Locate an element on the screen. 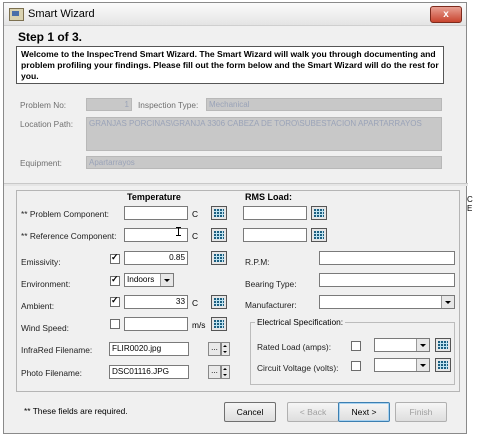 The height and width of the screenshot is (436, 479). inspection-type-field: Mechanical is located at coordinates (324, 104).